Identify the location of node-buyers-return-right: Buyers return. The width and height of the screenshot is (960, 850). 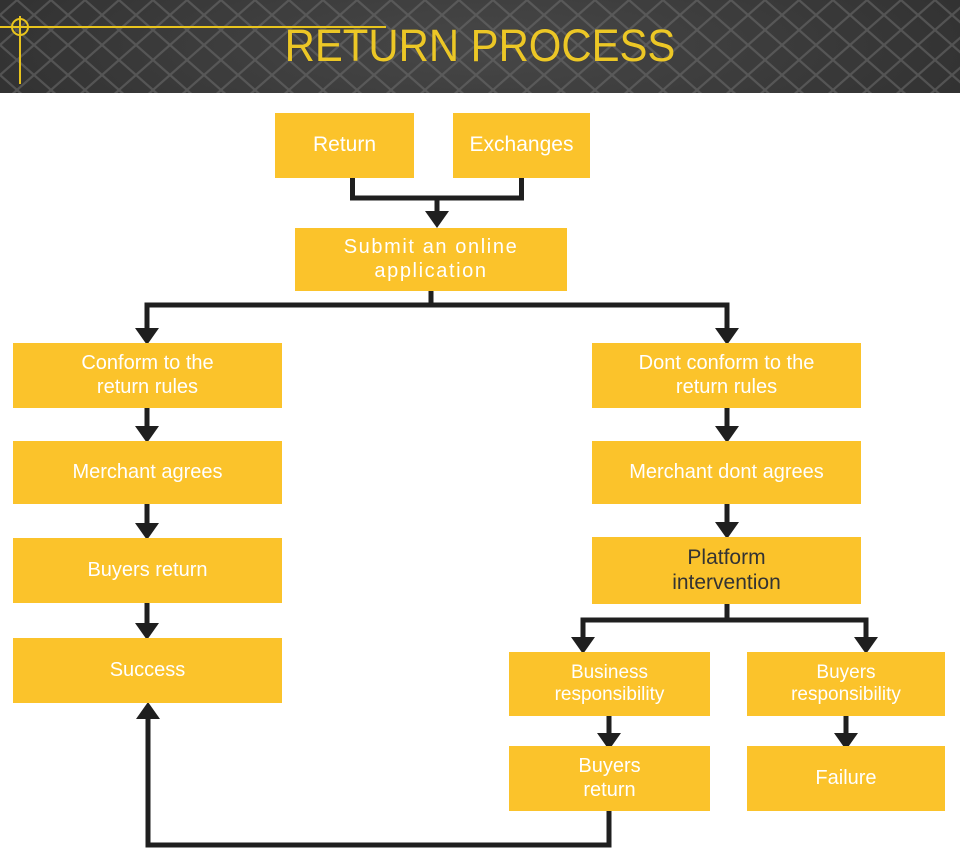
(609, 778).